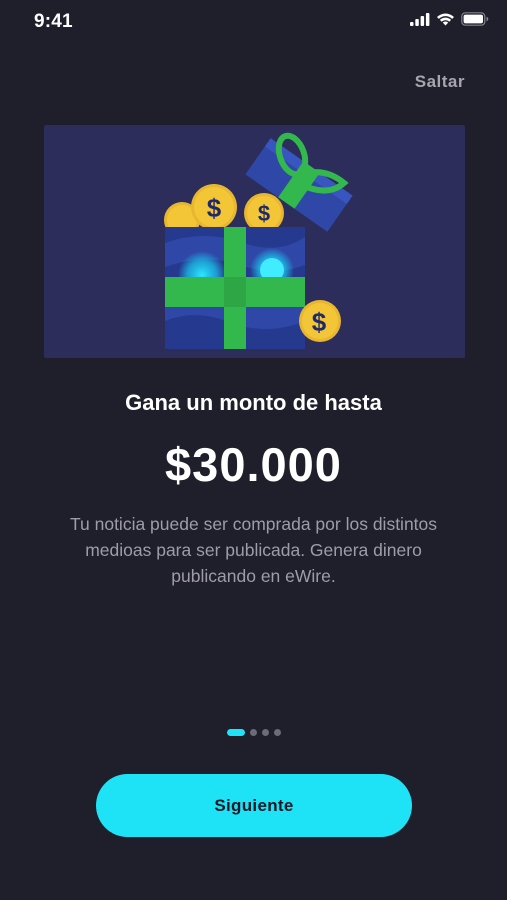 This screenshot has height=900, width=507. Describe the element at coordinates (253, 22) in the screenshot. I see `status-bar: 9:41` at that location.